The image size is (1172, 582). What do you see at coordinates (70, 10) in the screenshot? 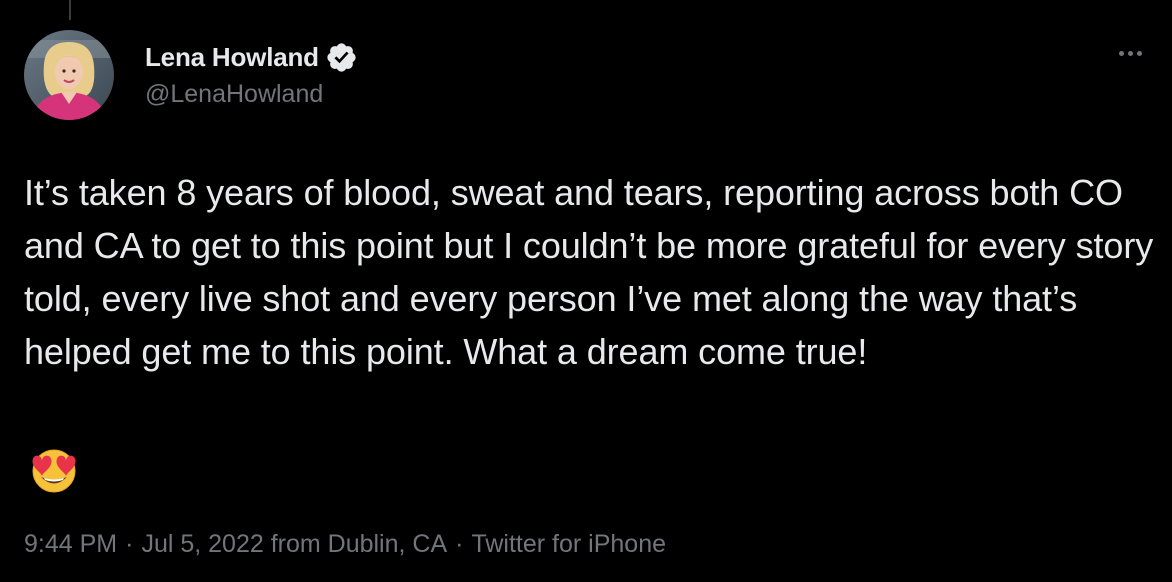
I see `thread-connector-line` at bounding box center [70, 10].